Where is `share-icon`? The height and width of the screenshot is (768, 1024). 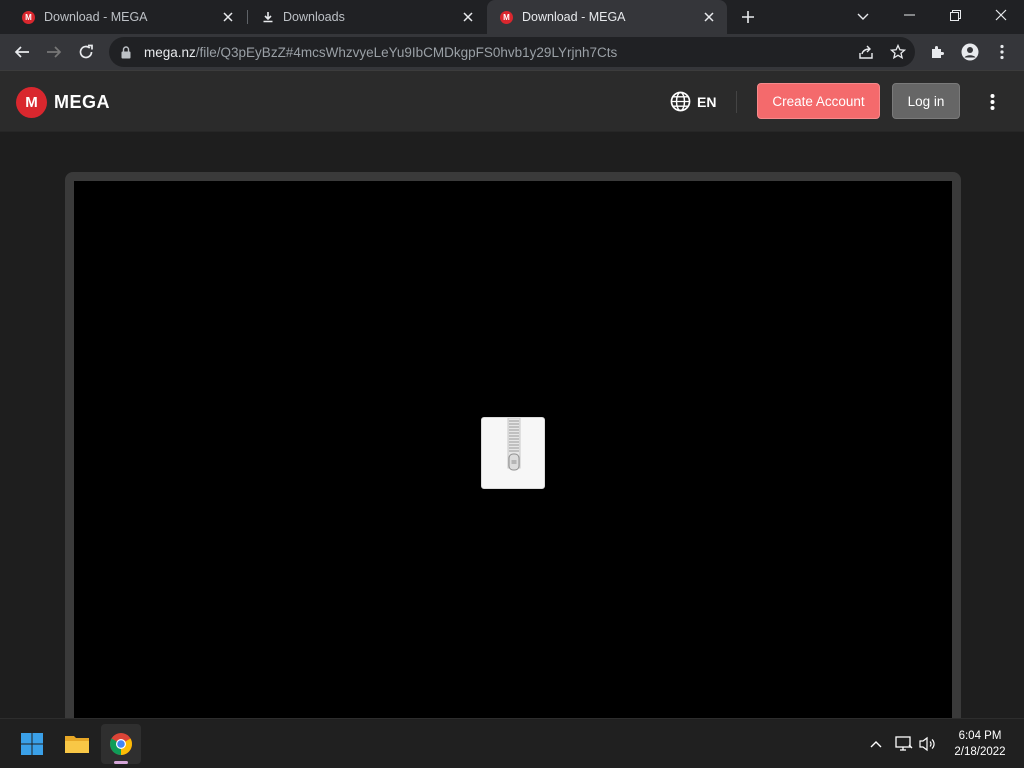
share-icon is located at coordinates (866, 52).